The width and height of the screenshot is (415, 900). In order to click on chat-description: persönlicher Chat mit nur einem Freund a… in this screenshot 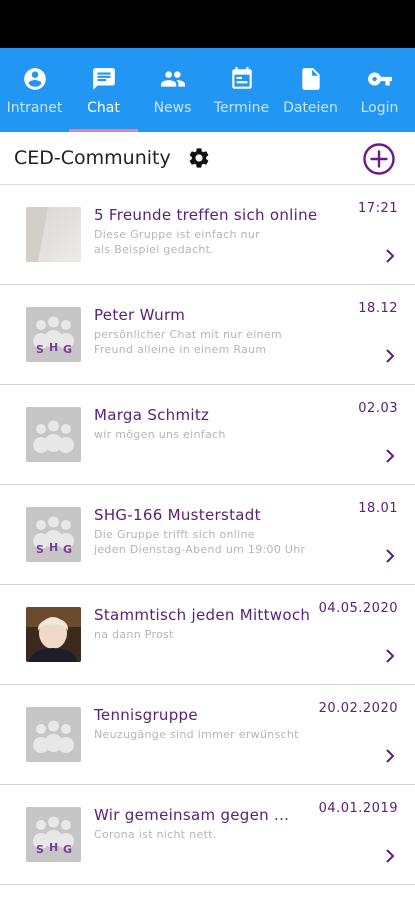, I will do `click(188, 342)`.